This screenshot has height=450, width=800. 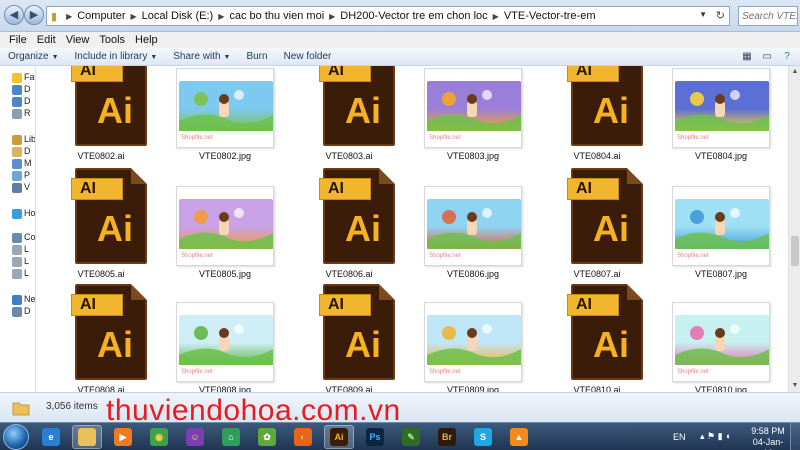 What do you see at coordinates (146, 40) in the screenshot?
I see `menu-help: Help` at bounding box center [146, 40].